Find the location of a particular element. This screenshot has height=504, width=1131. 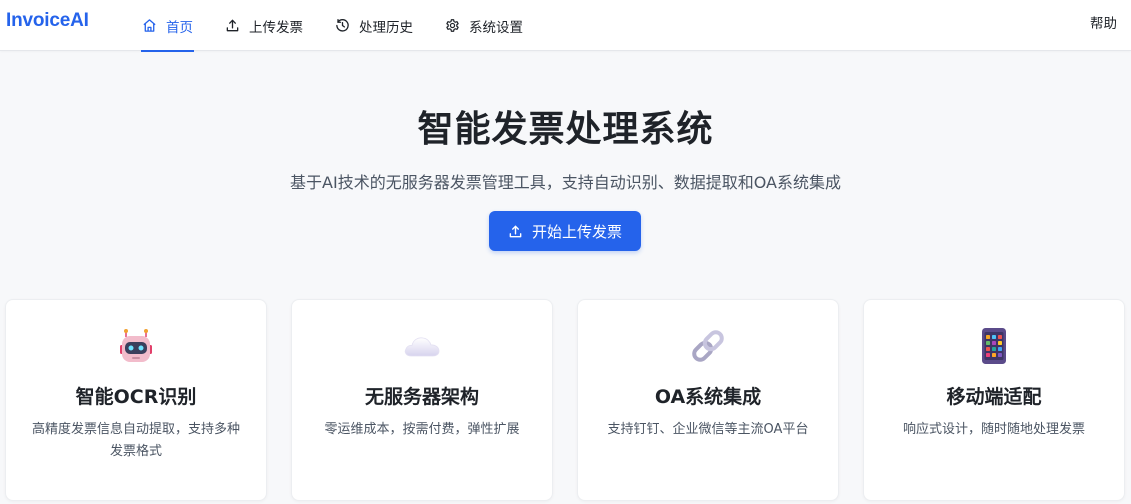

feature-description: 高精度发票信息自动提取，支持多种发票格式 is located at coordinates (135, 440).